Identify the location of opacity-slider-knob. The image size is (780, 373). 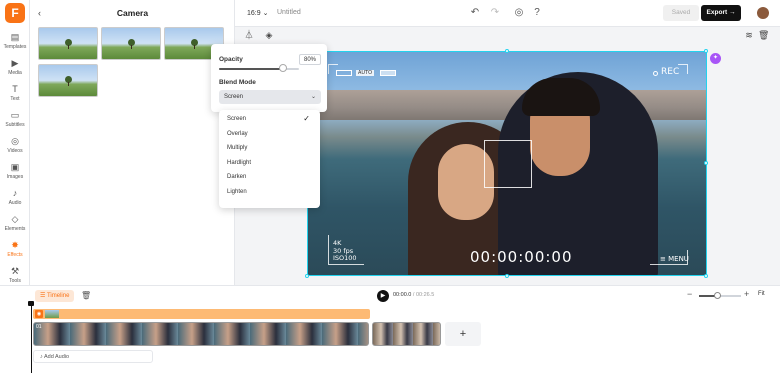
(283, 68).